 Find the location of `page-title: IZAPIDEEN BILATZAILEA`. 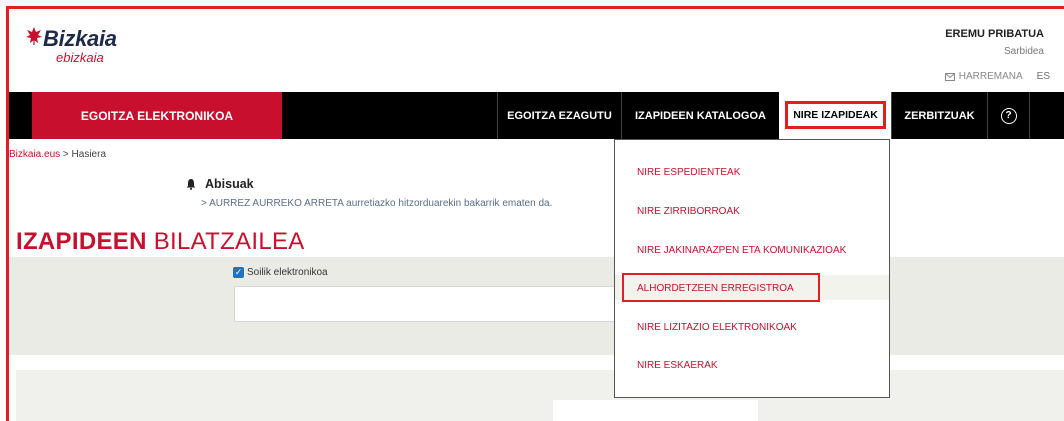

page-title: IZAPIDEEN BILATZAILEA is located at coordinates (160, 242).